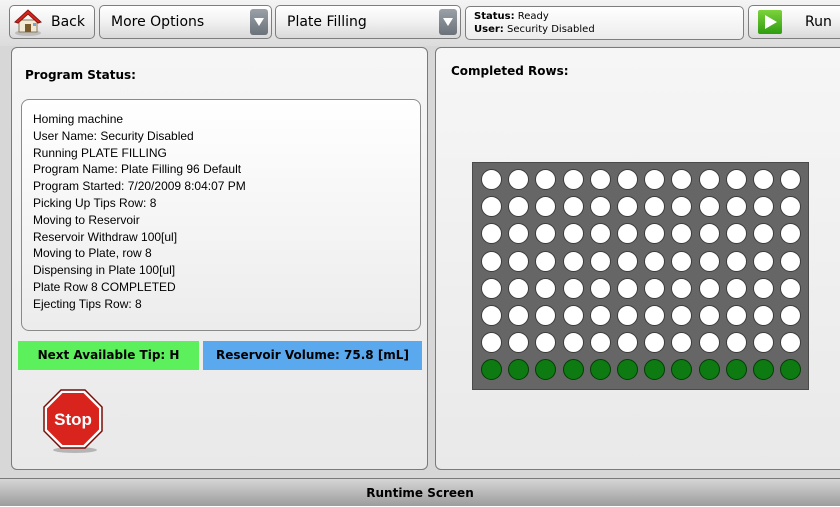 The height and width of the screenshot is (507, 840). I want to click on log-line: Homing machine, so click(78, 119).